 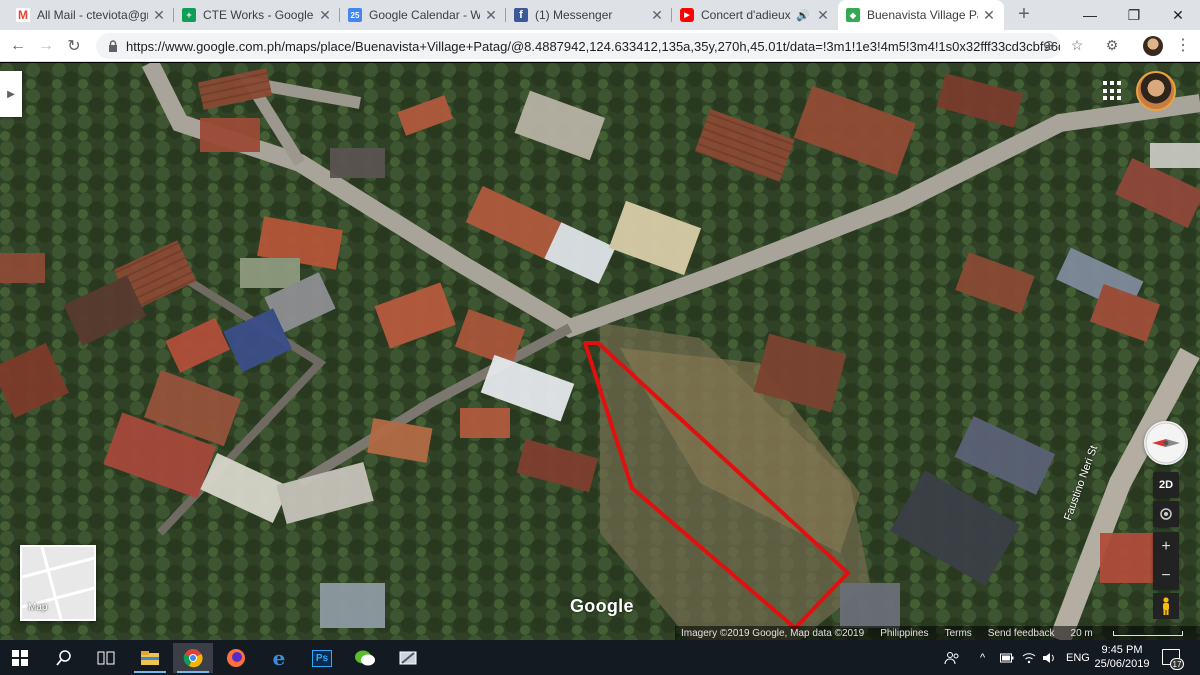 I want to click on send-feedback-link: Send feedback, so click(x=1021, y=633).